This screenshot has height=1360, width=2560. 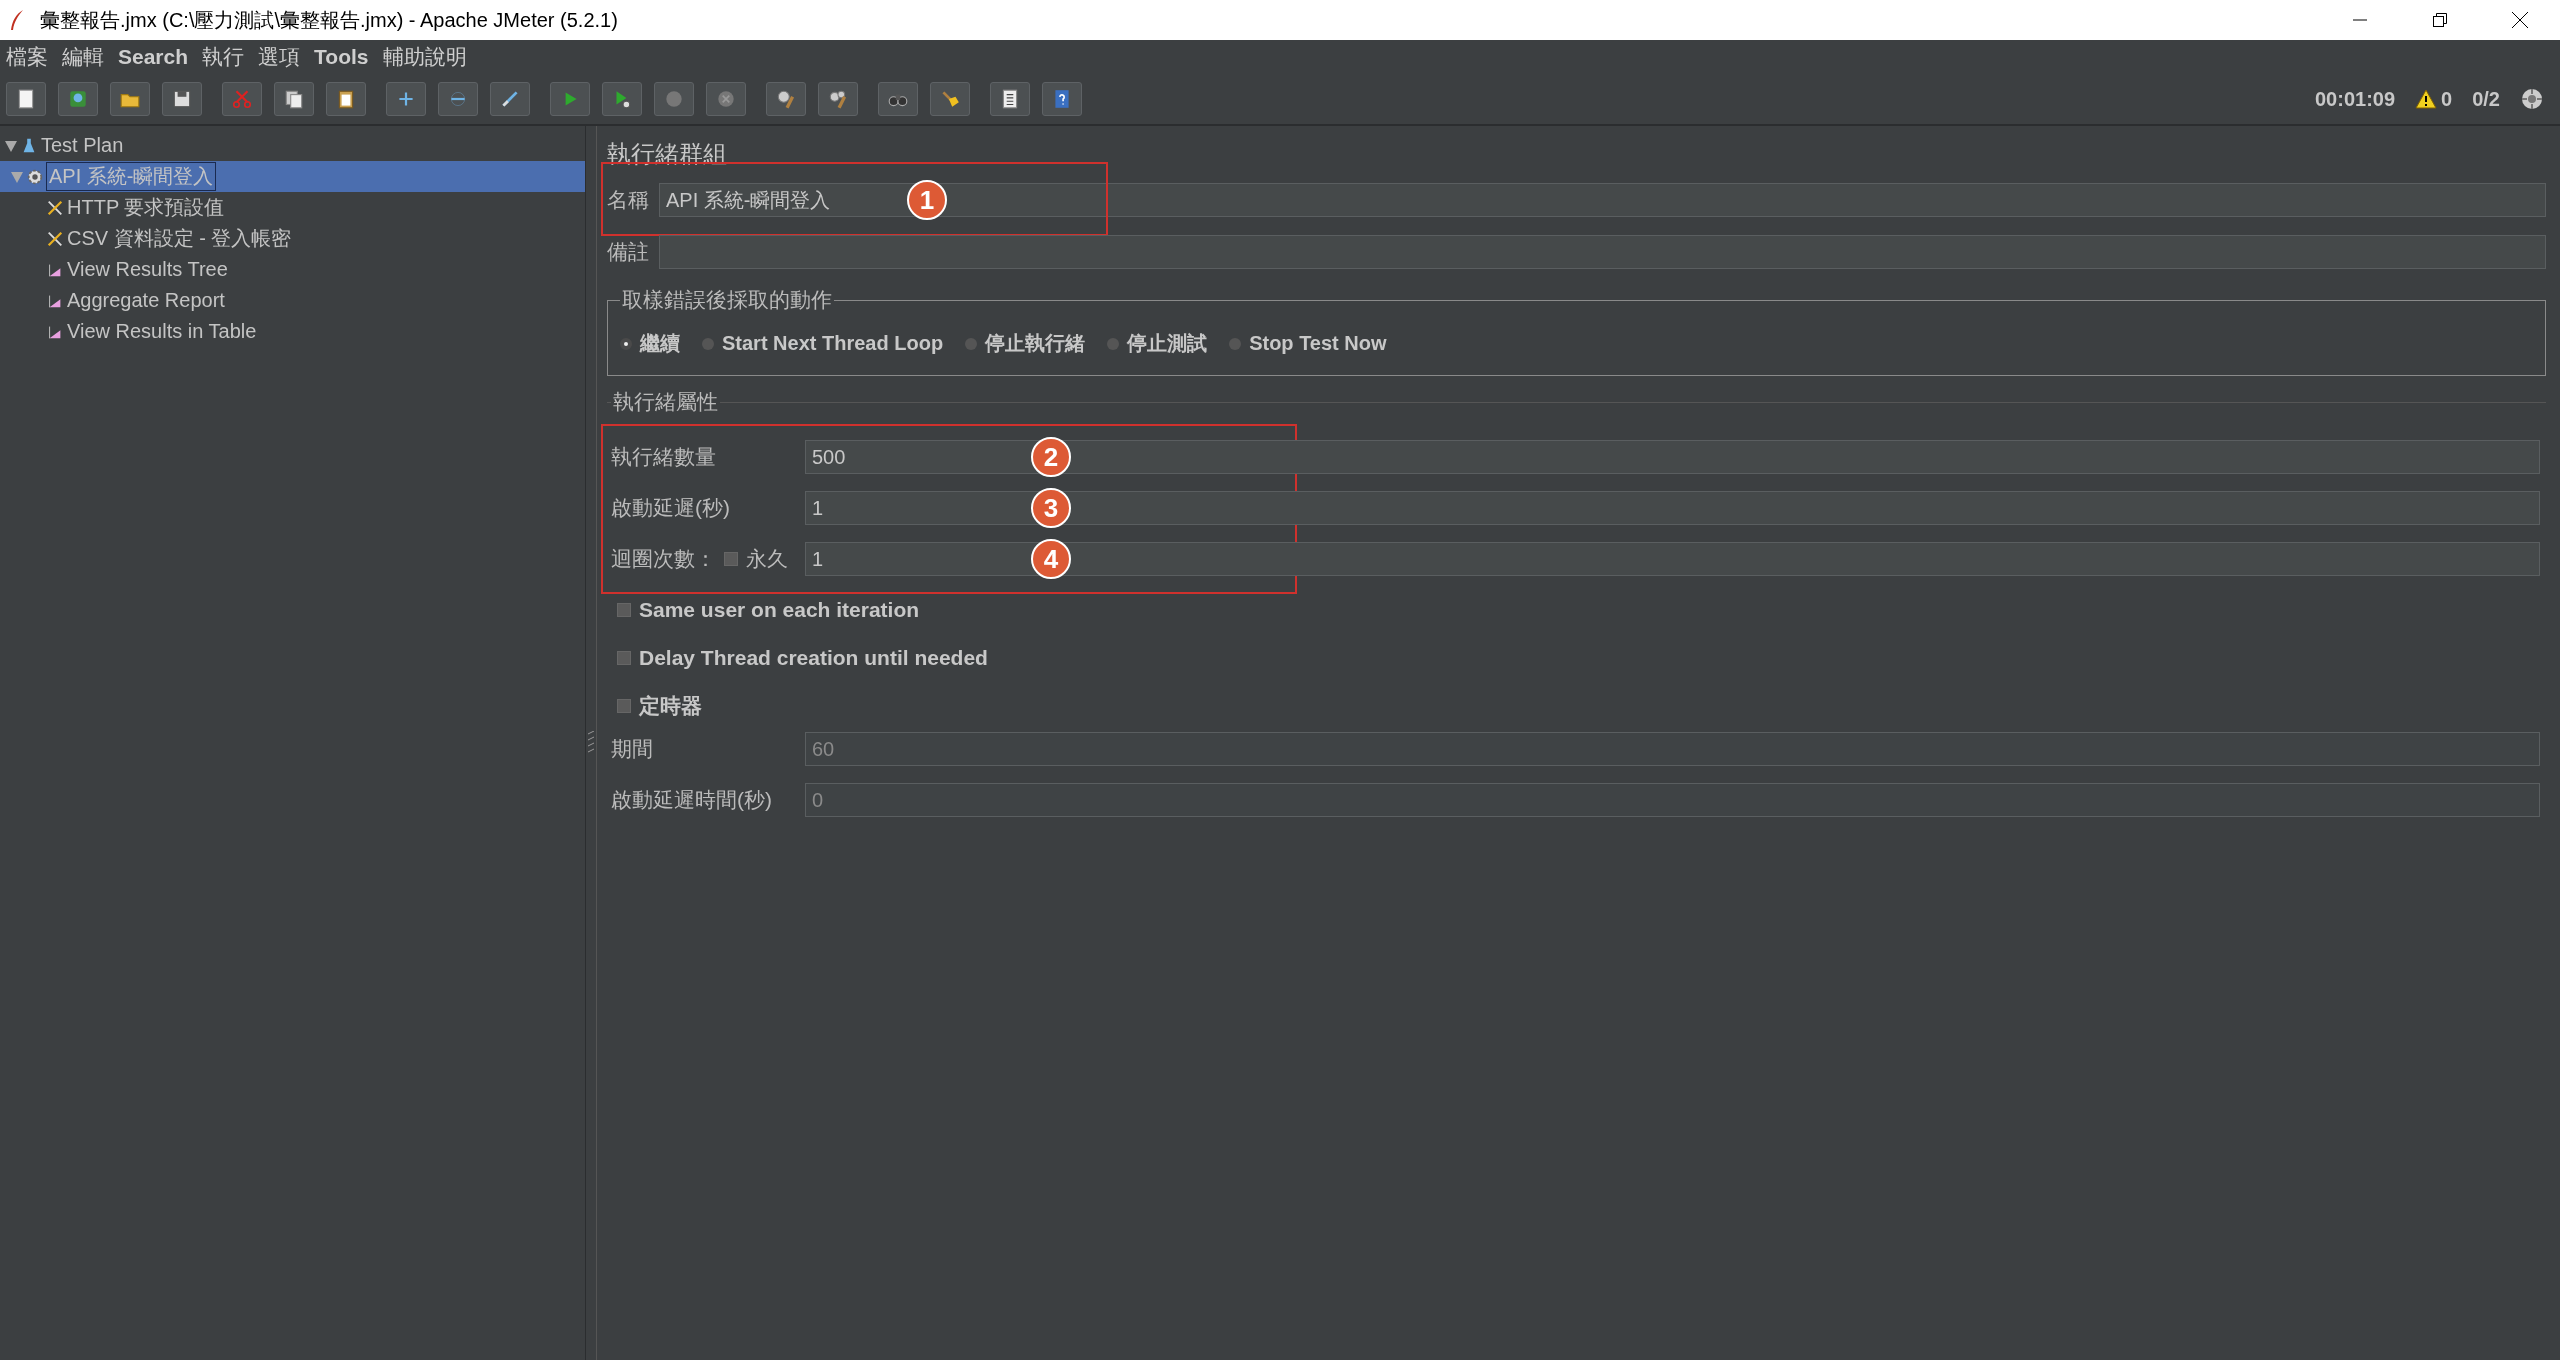 I want to click on menu-item: 編輯, so click(x=83, y=57).